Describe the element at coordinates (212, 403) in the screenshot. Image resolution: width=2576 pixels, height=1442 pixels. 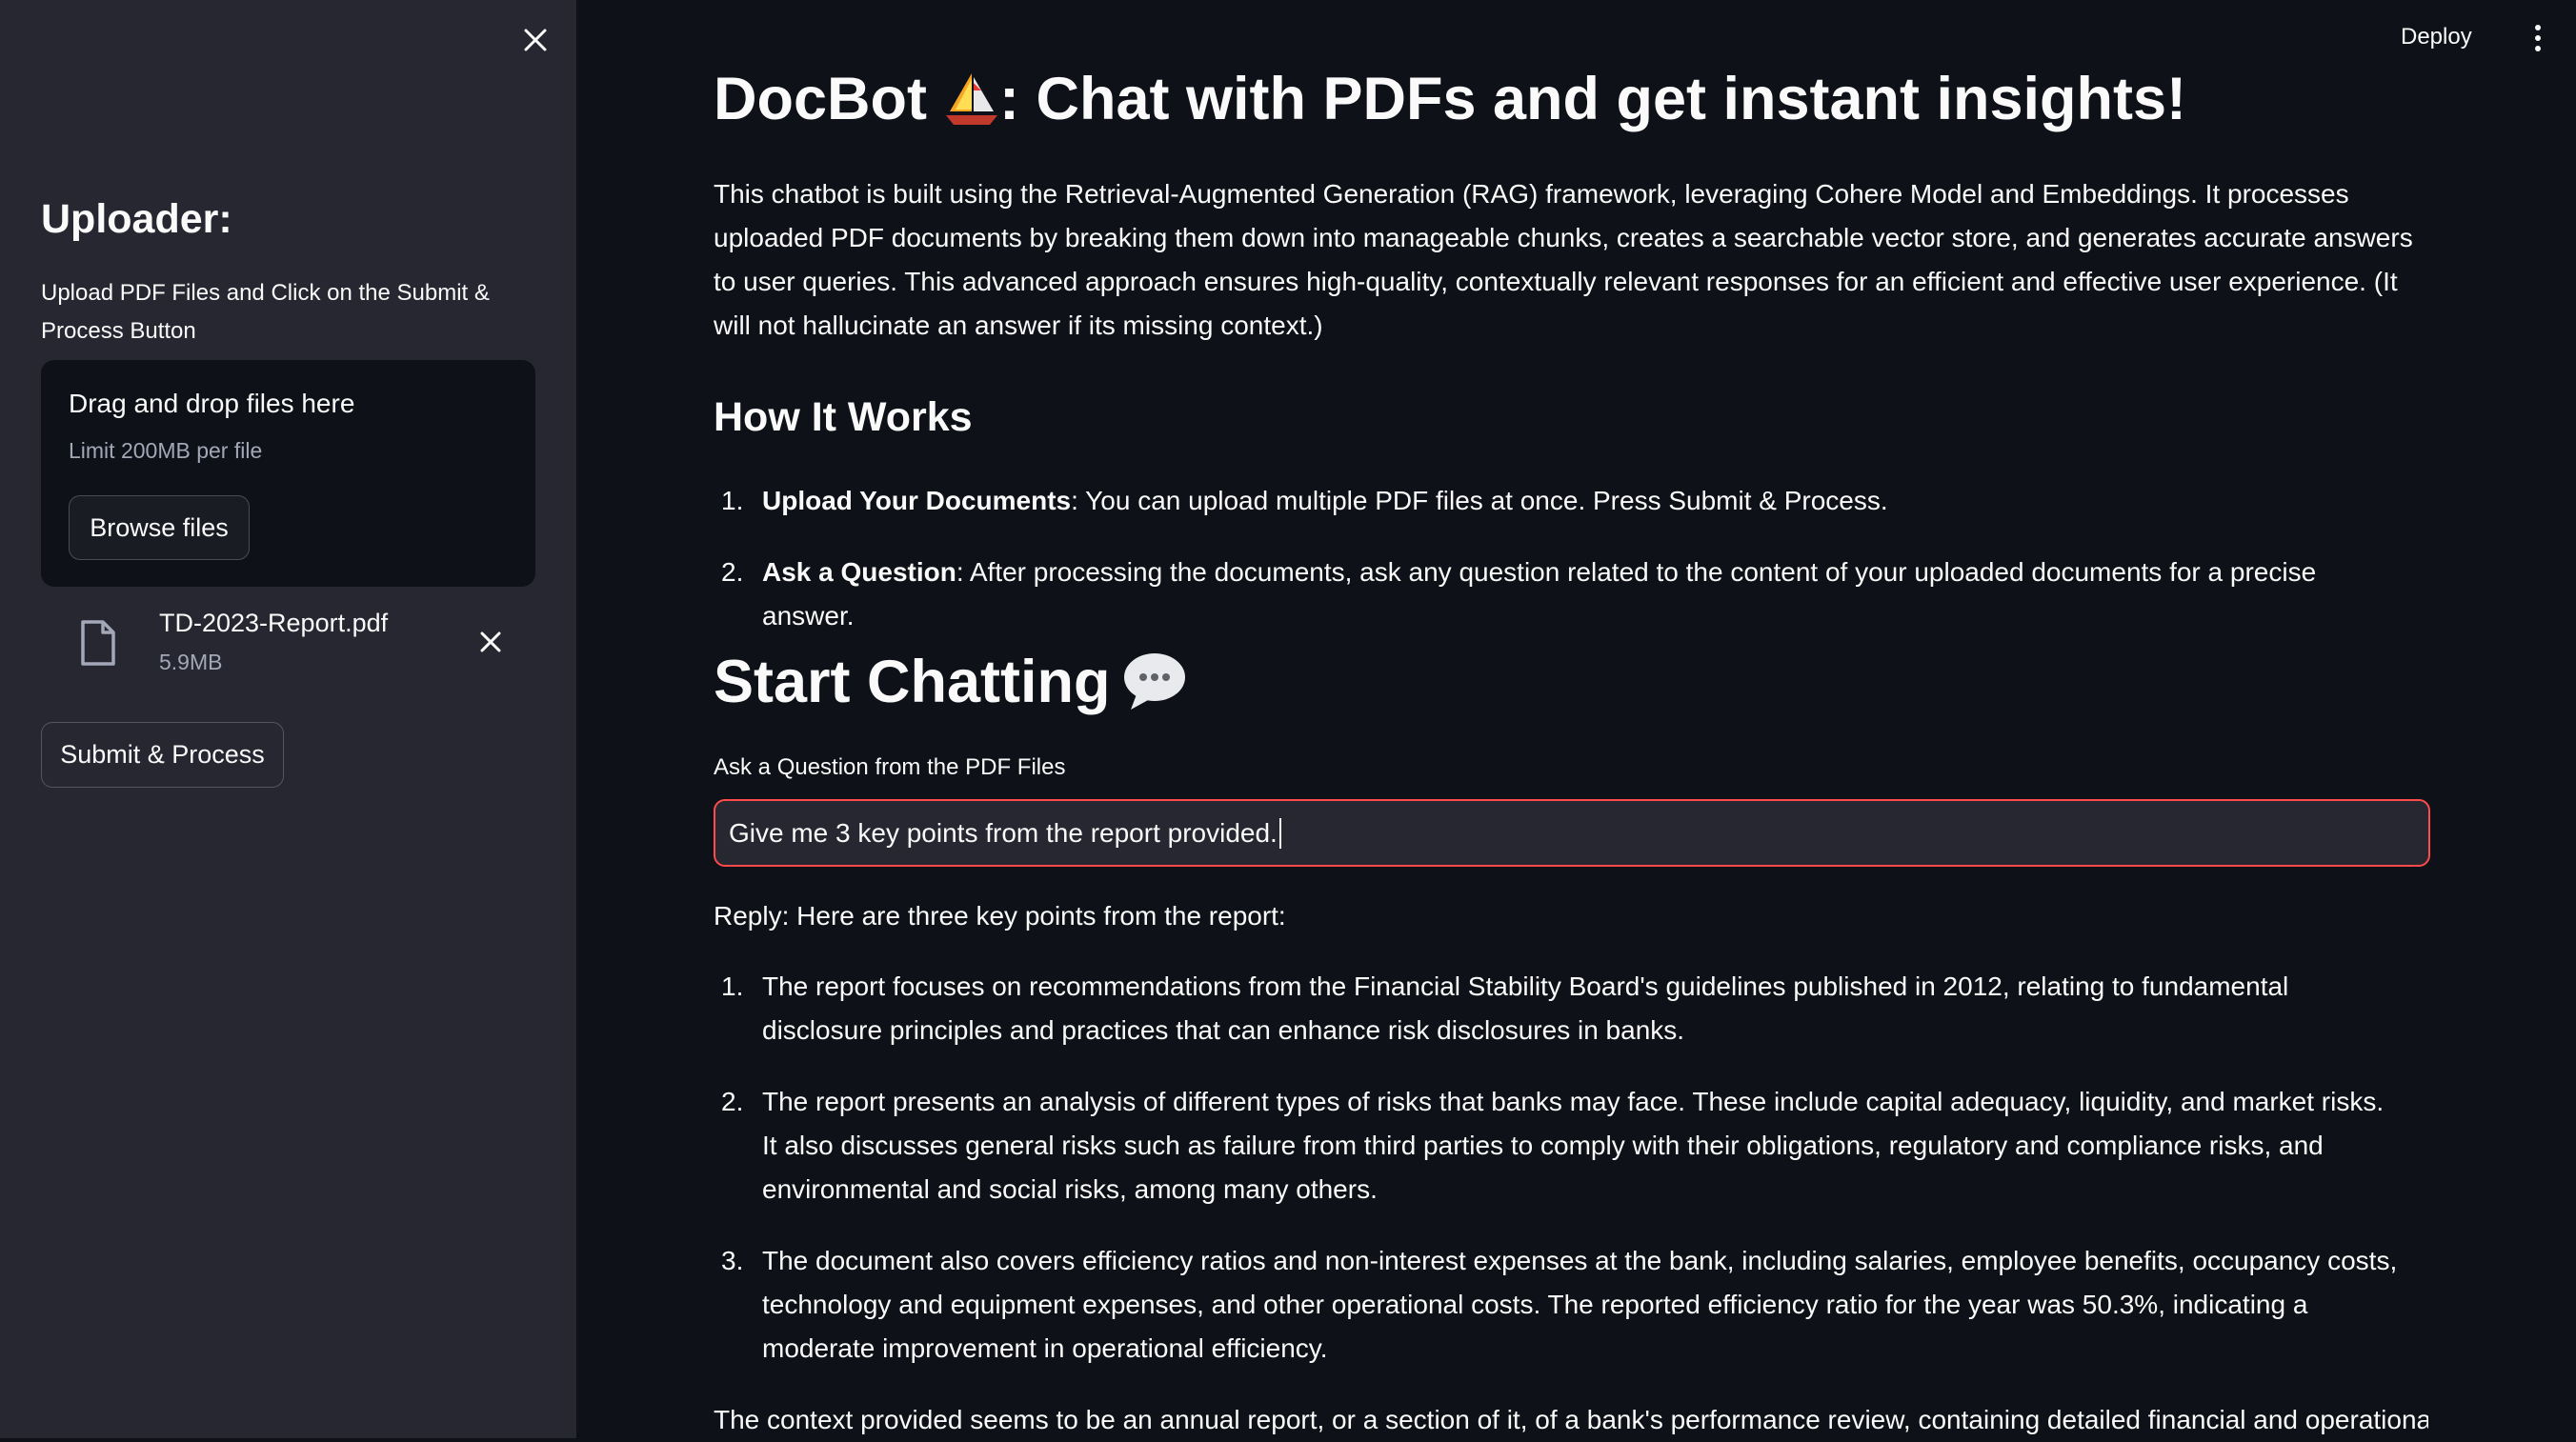
I see `dropzone-title: Drag and drop files here` at that location.